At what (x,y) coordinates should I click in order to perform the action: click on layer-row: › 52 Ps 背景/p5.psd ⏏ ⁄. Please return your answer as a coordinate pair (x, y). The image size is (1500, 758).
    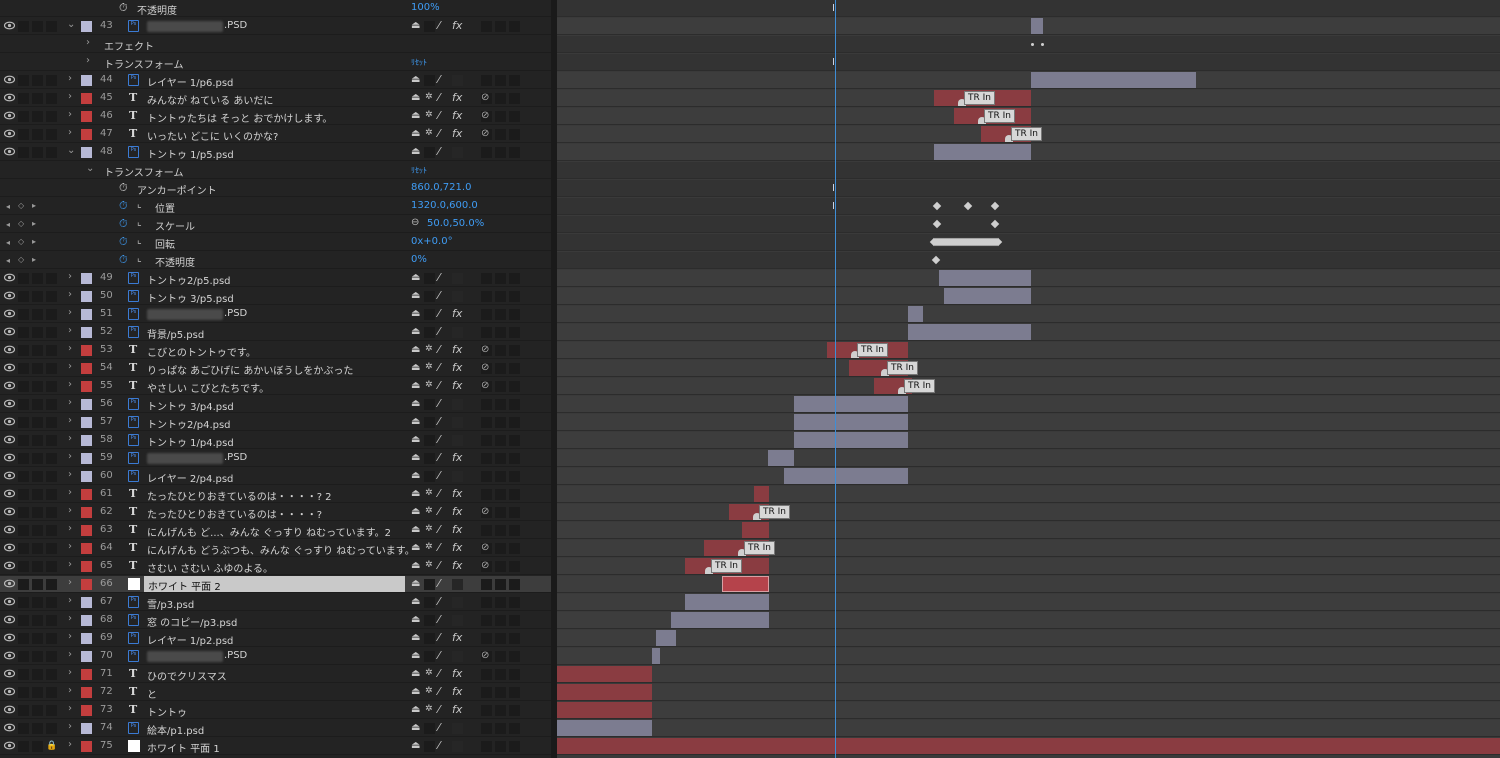
    Looking at the image, I should click on (275, 332).